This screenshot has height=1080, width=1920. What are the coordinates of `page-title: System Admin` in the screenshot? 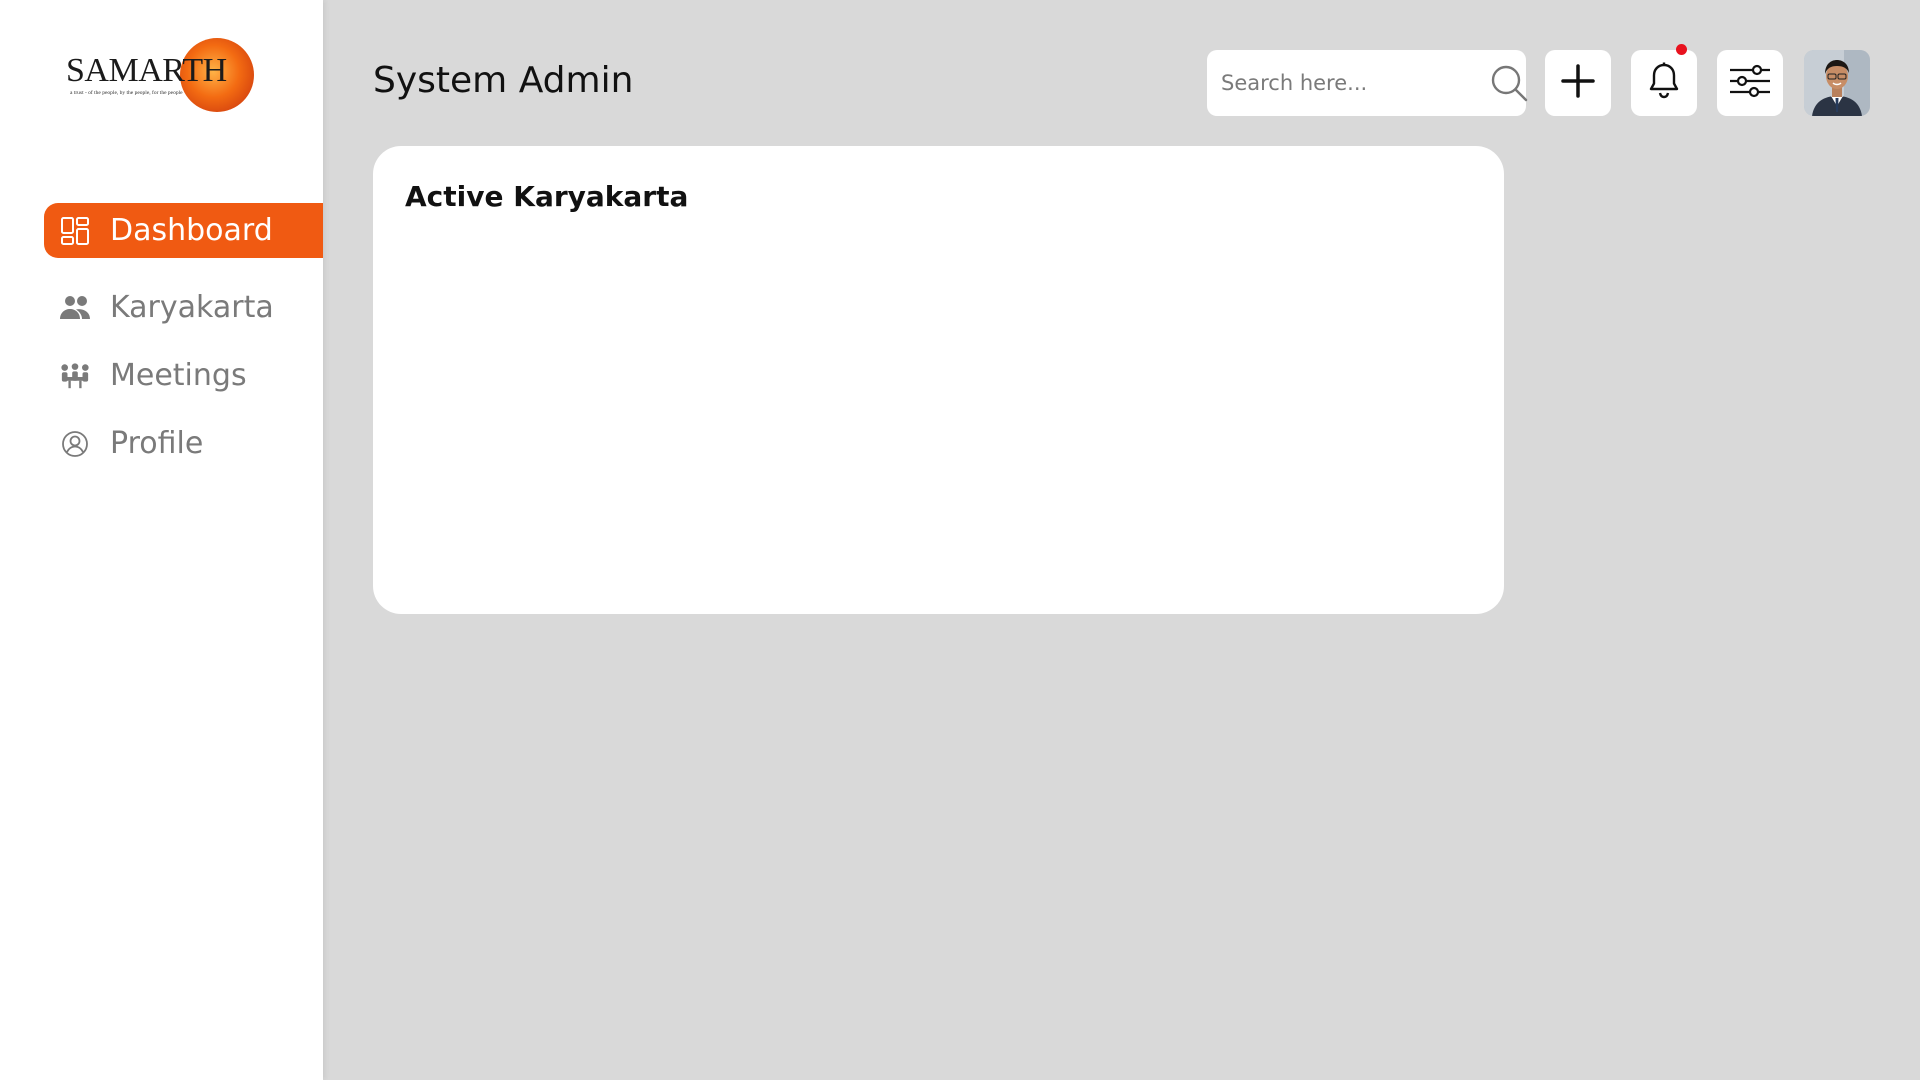 It's located at (503, 80).